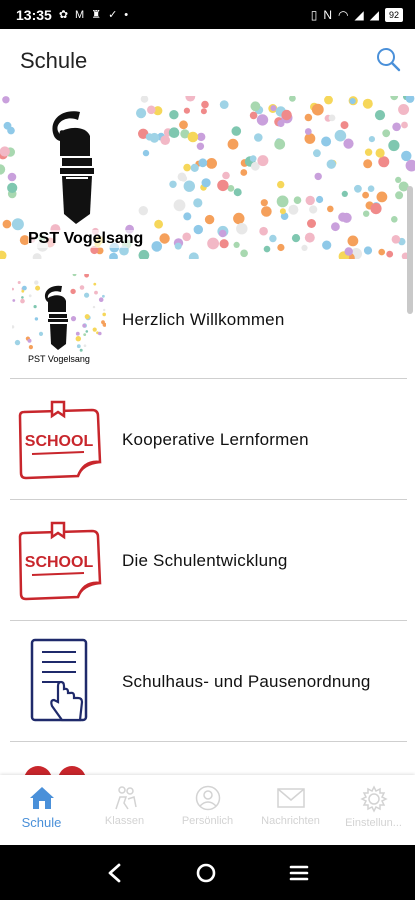 The height and width of the screenshot is (900, 415). I want to click on svg-text: SCHOOL, so click(59, 562).